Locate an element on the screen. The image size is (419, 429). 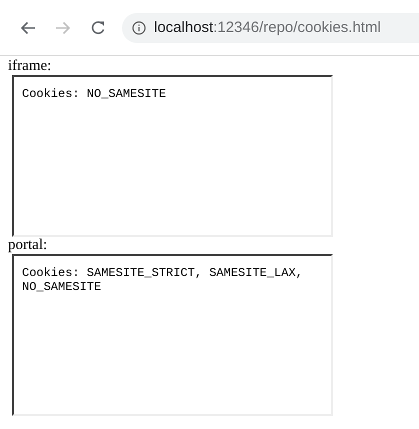
address-bar: localhost:12346/repo/cookies.html is located at coordinates (270, 27).